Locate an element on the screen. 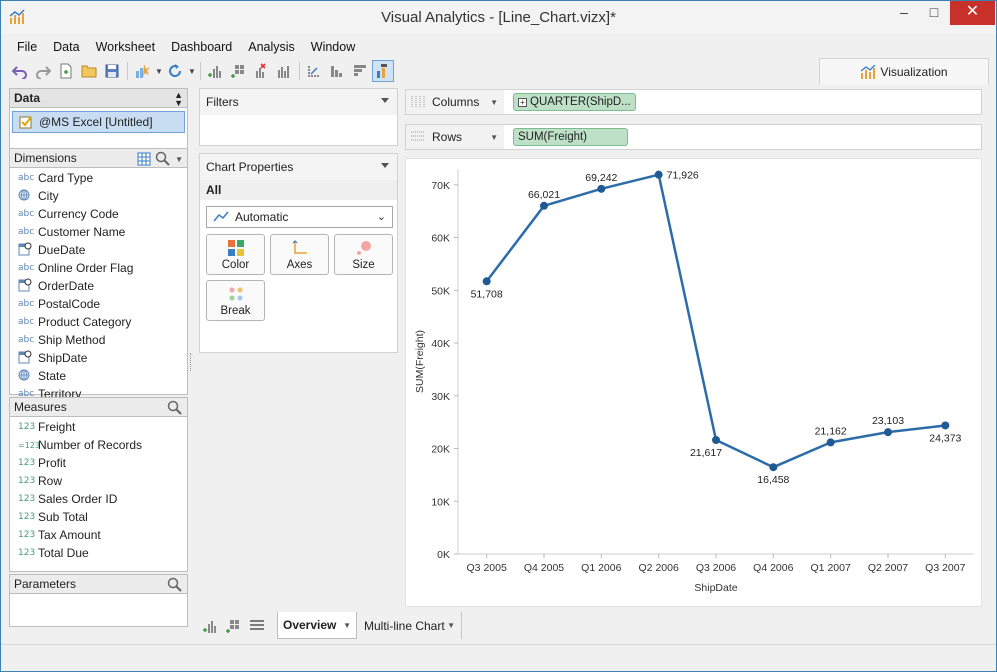  x-tick-label: Q3 2005 is located at coordinates (487, 568).